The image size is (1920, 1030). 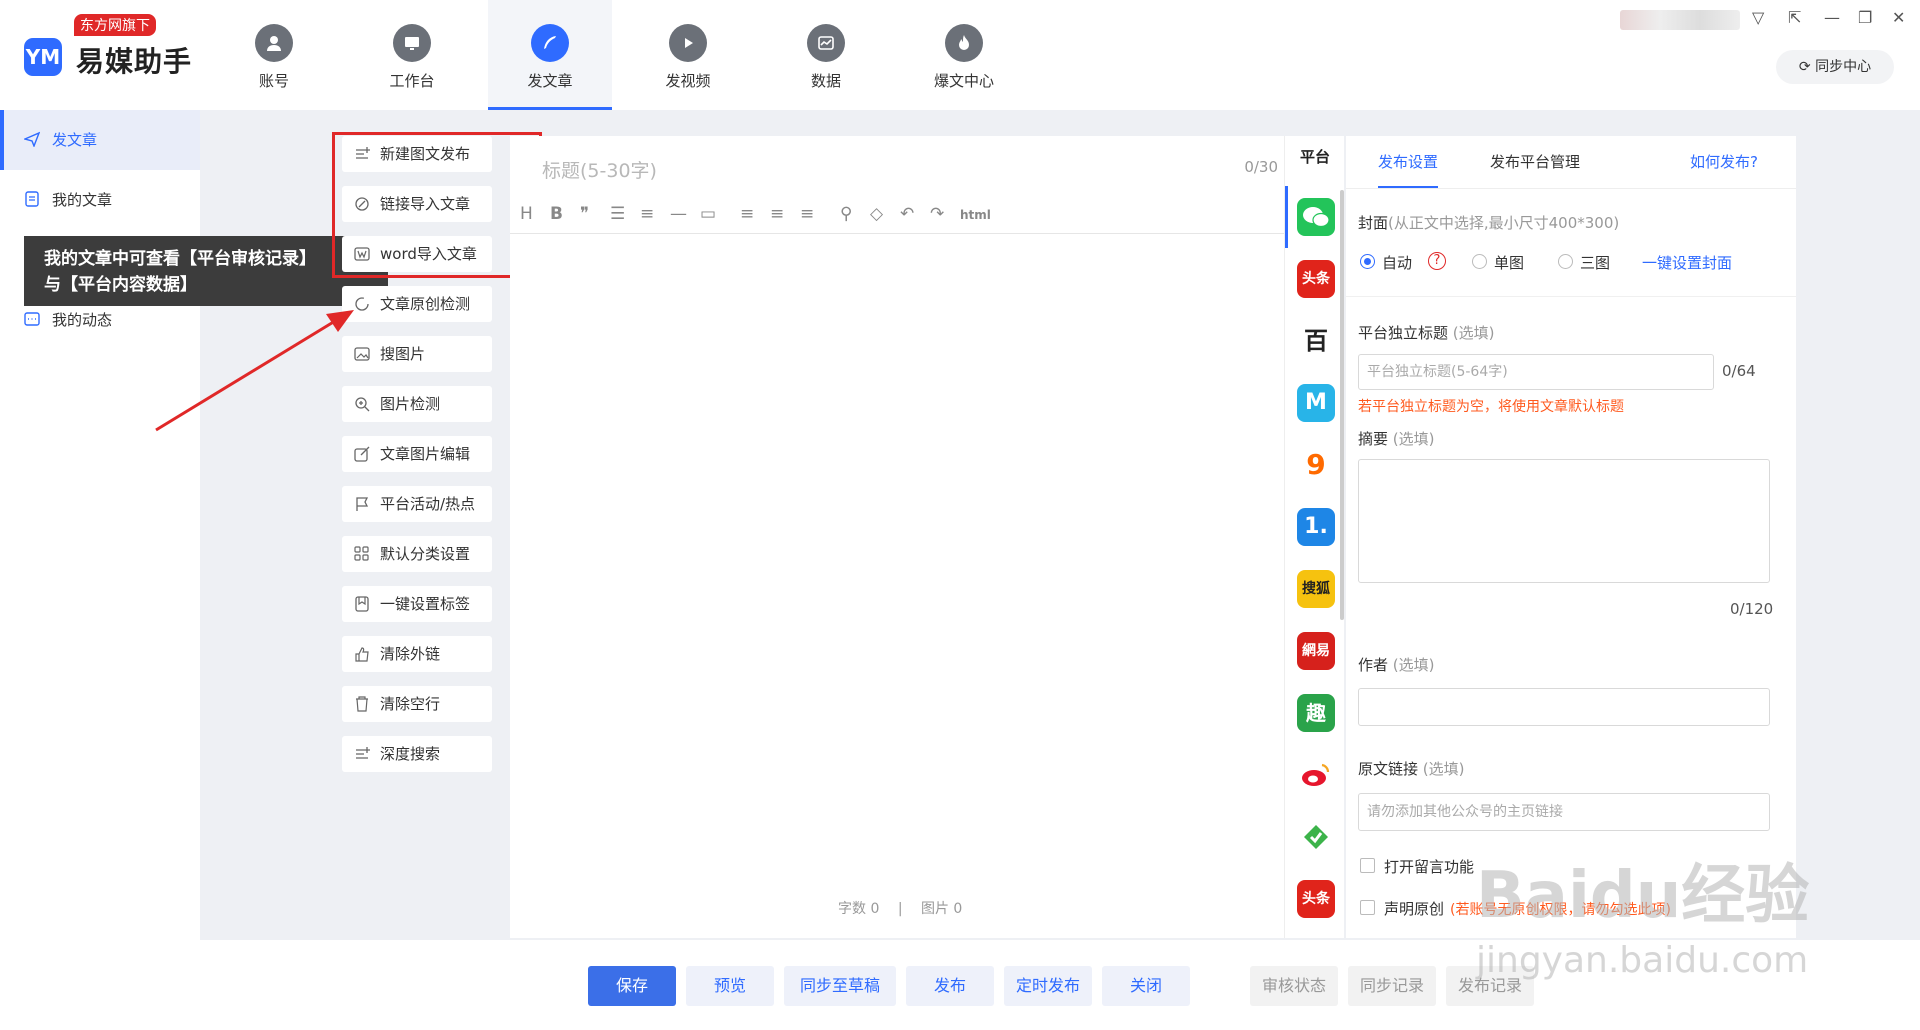 What do you see at coordinates (1048, 986) in the screenshot?
I see `schedule-publish-button: 定时发布` at bounding box center [1048, 986].